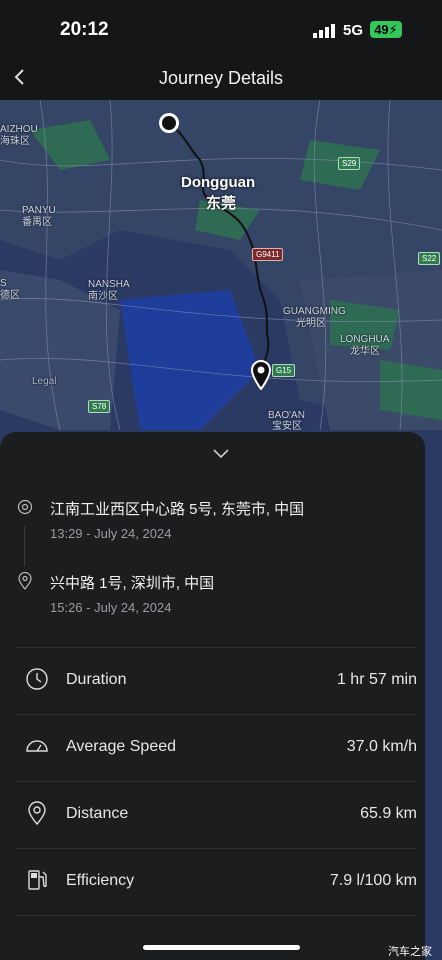  What do you see at coordinates (109, 284) in the screenshot?
I see `map-label: NANSHA` at bounding box center [109, 284].